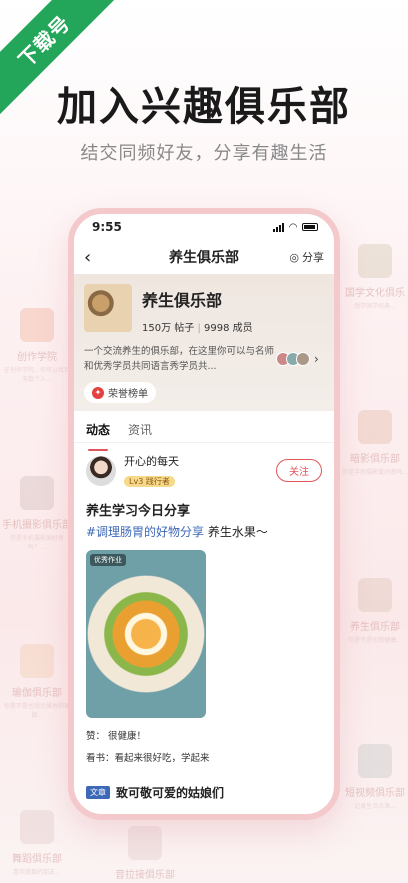  Describe the element at coordinates (98, 392) in the screenshot. I see `medal-icon: ✦` at that location.